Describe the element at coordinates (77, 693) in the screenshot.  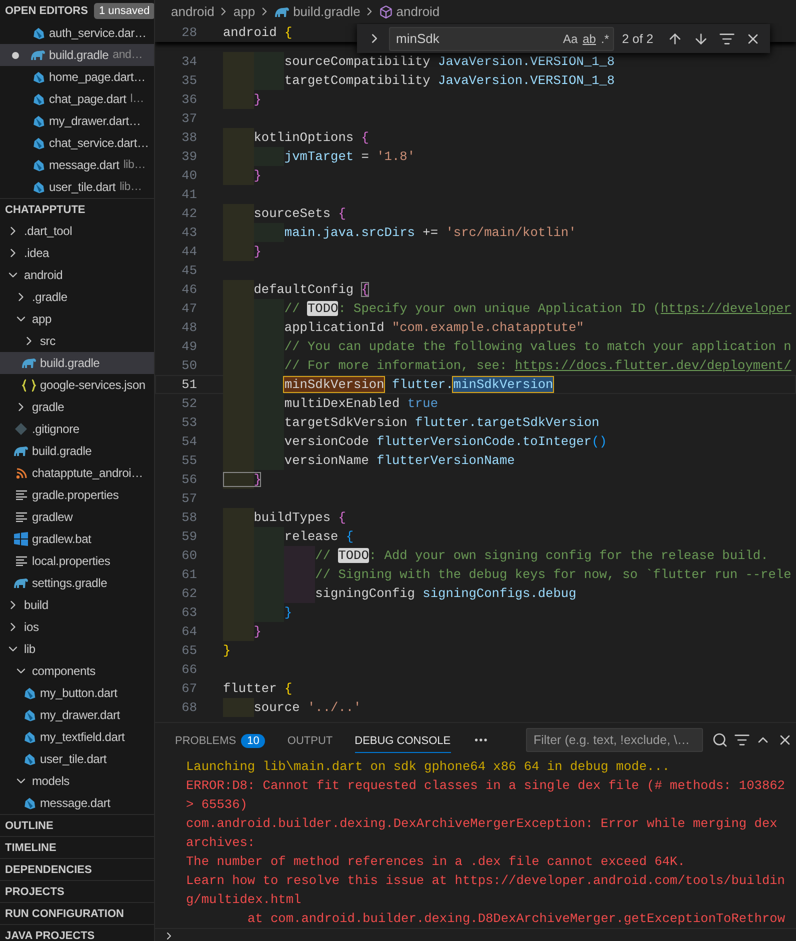
I see `file-item: my_button.dart` at that location.